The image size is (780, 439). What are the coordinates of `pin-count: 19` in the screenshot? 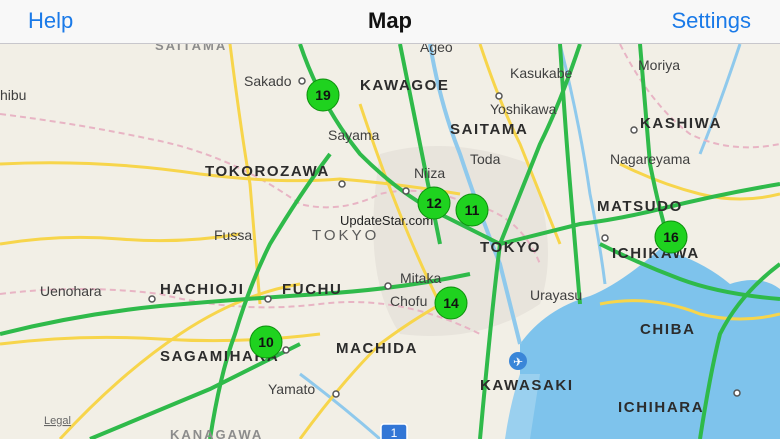 It's located at (323, 95).